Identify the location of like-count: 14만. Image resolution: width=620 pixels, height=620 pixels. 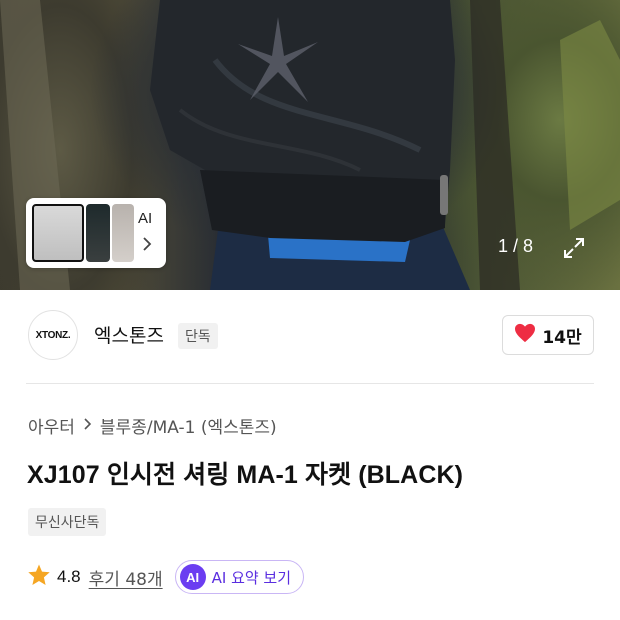
(562, 337).